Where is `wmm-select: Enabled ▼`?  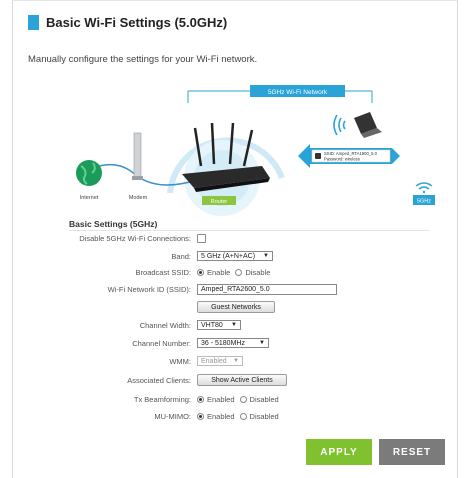 wmm-select: Enabled ▼ is located at coordinates (220, 361).